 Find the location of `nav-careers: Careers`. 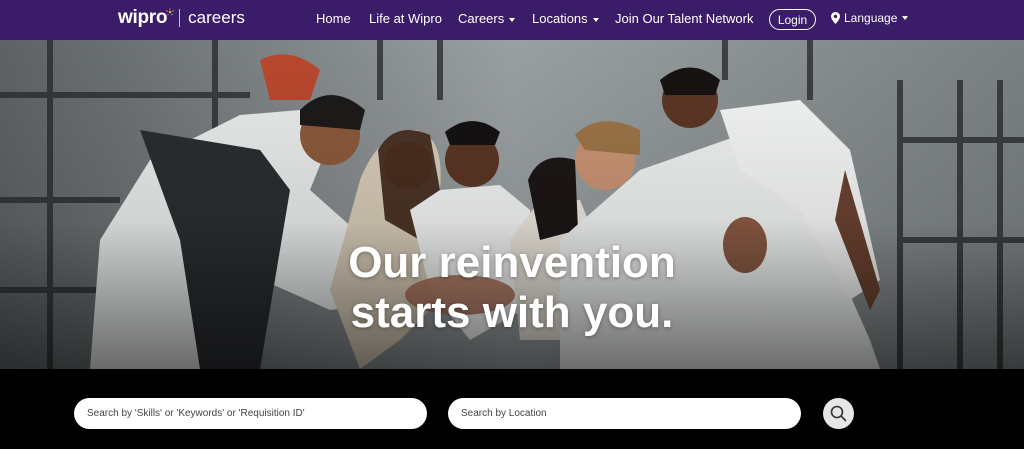

nav-careers: Careers is located at coordinates (487, 18).